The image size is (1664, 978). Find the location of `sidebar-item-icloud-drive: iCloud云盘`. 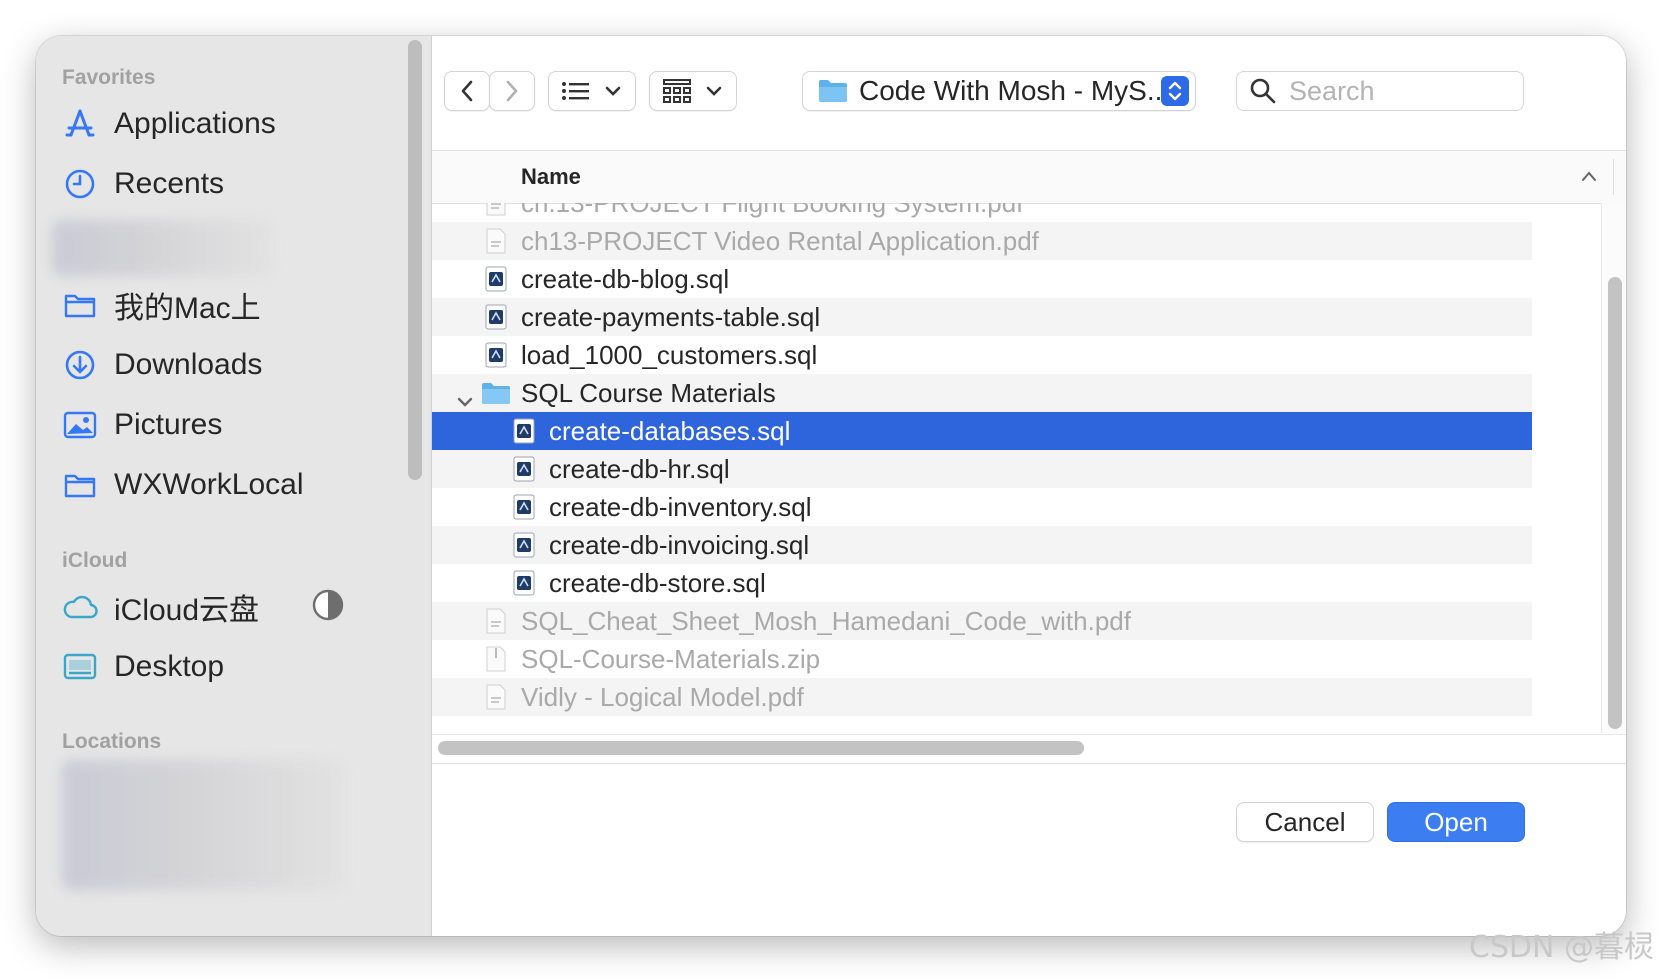

sidebar-item-icloud-drive: iCloud云盘 is located at coordinates (159, 607).